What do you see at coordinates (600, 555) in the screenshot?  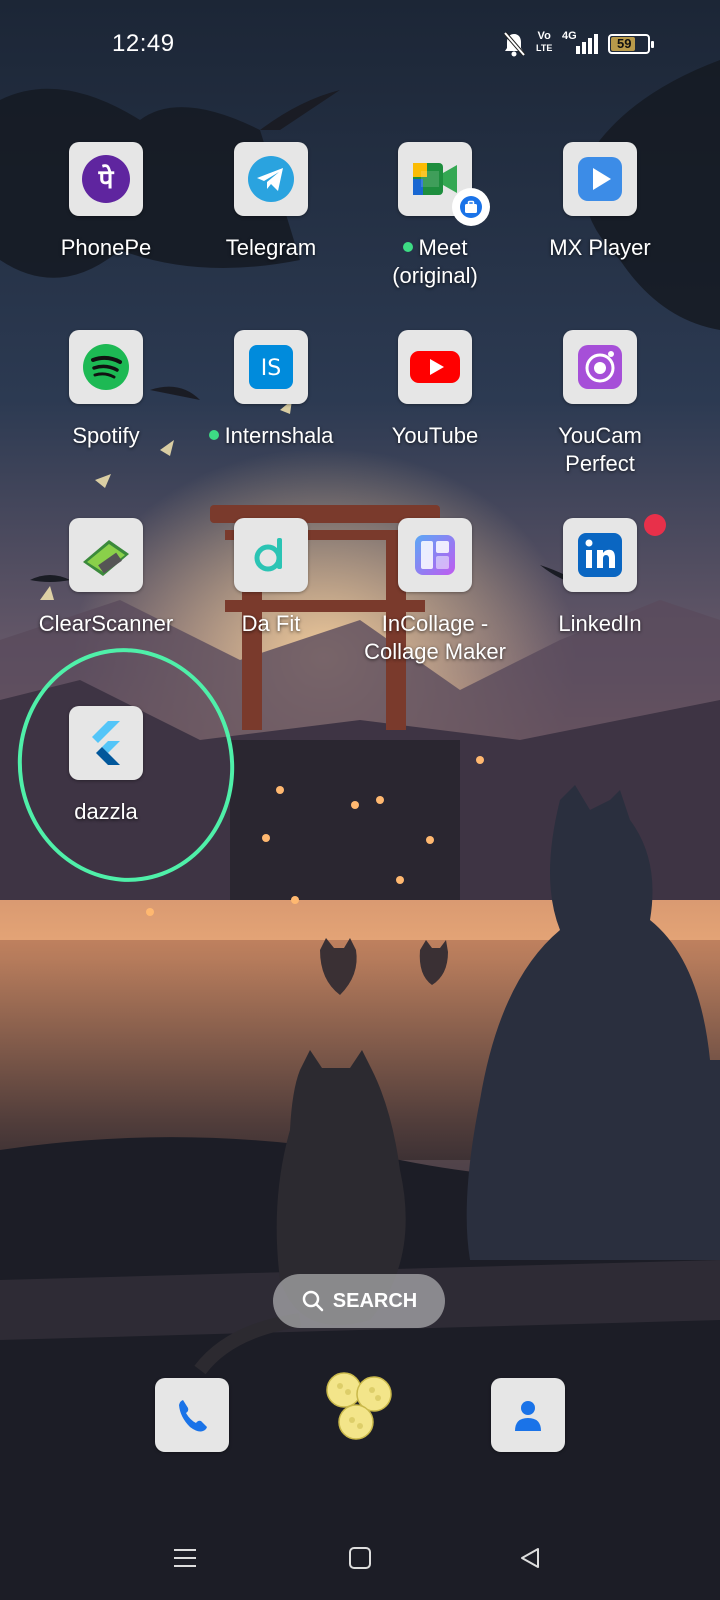 I see `linkedin-icon` at bounding box center [600, 555].